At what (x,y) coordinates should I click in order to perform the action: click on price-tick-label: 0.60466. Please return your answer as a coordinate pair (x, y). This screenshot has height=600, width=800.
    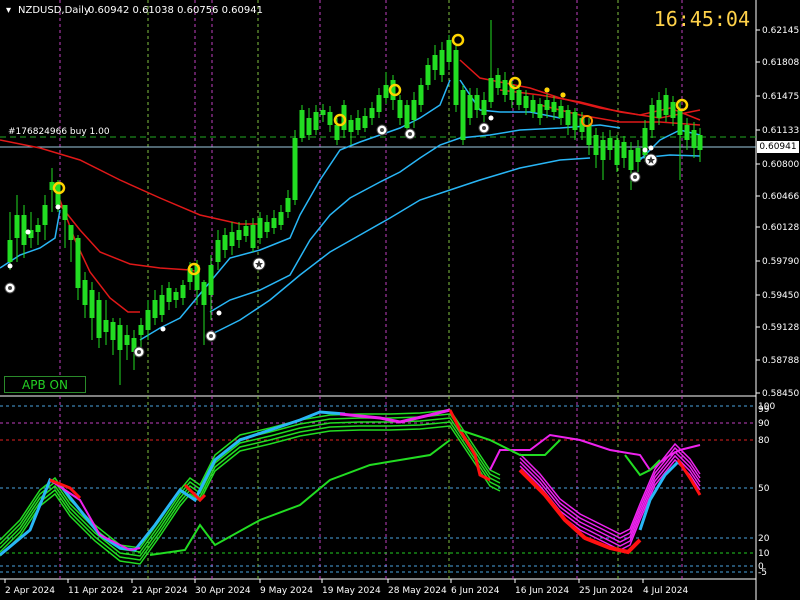
    Looking at the image, I should click on (780, 197).